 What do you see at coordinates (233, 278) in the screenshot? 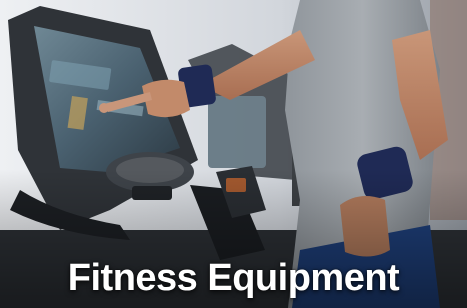
I see `caption-title: Fitness Equipment` at bounding box center [233, 278].